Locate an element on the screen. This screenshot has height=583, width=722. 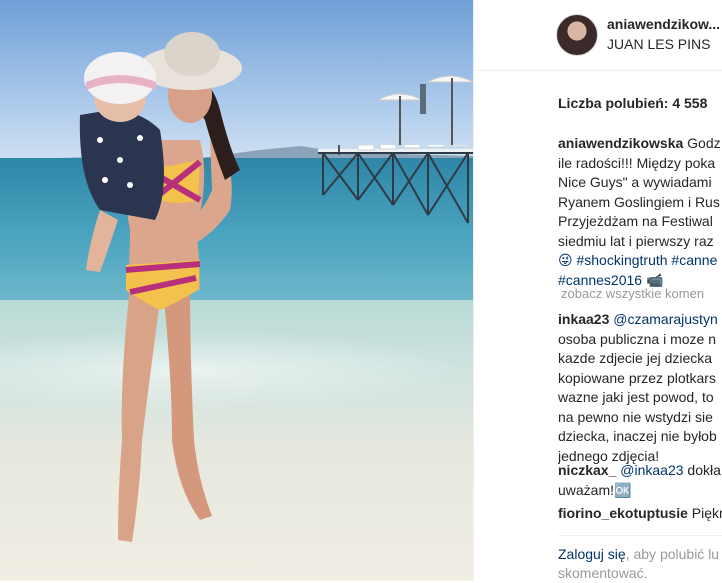
comment-mention: @inkaa23 is located at coordinates (651, 470).